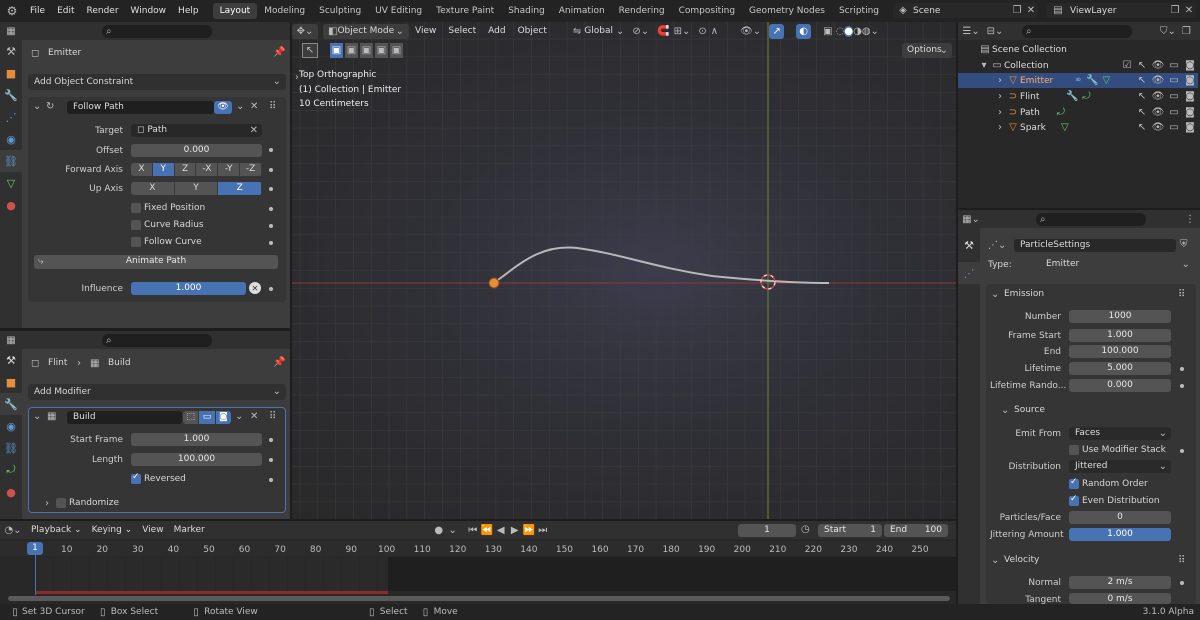  What do you see at coordinates (971, 31) in the screenshot?
I see `editor-type-icon: ☰⌄` at bounding box center [971, 31].